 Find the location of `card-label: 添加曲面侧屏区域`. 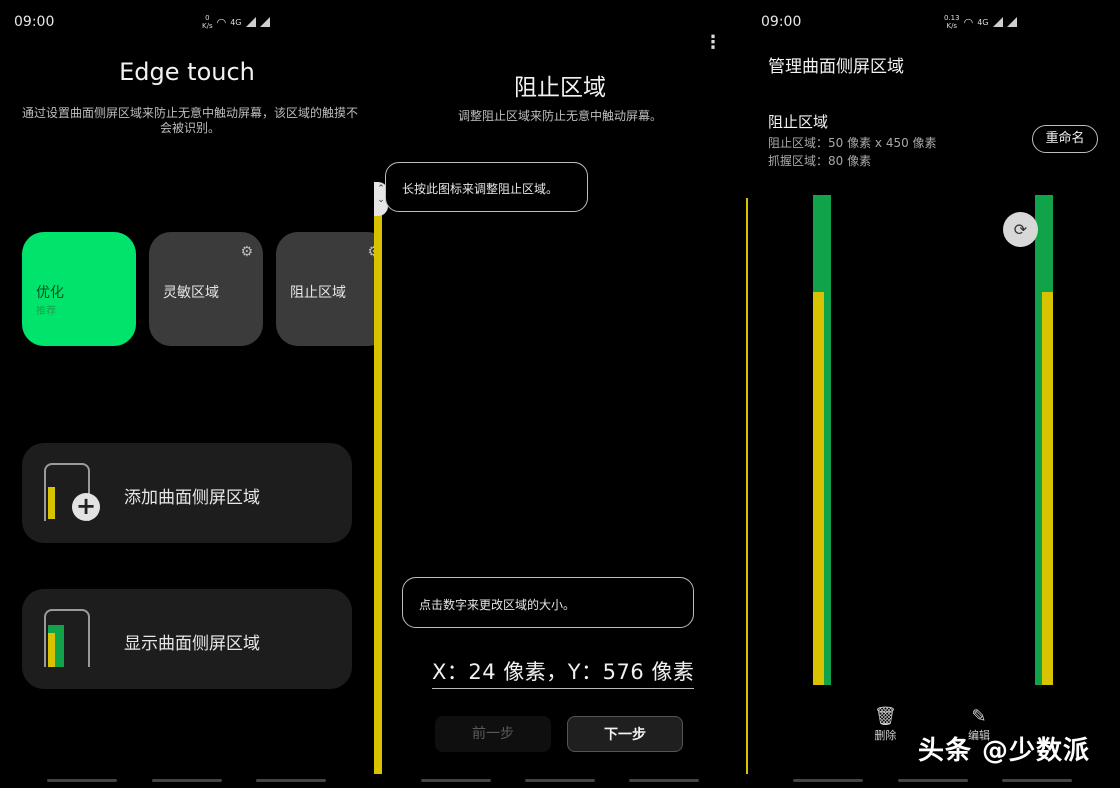

card-label: 添加曲面侧屏区域 is located at coordinates (192, 498).